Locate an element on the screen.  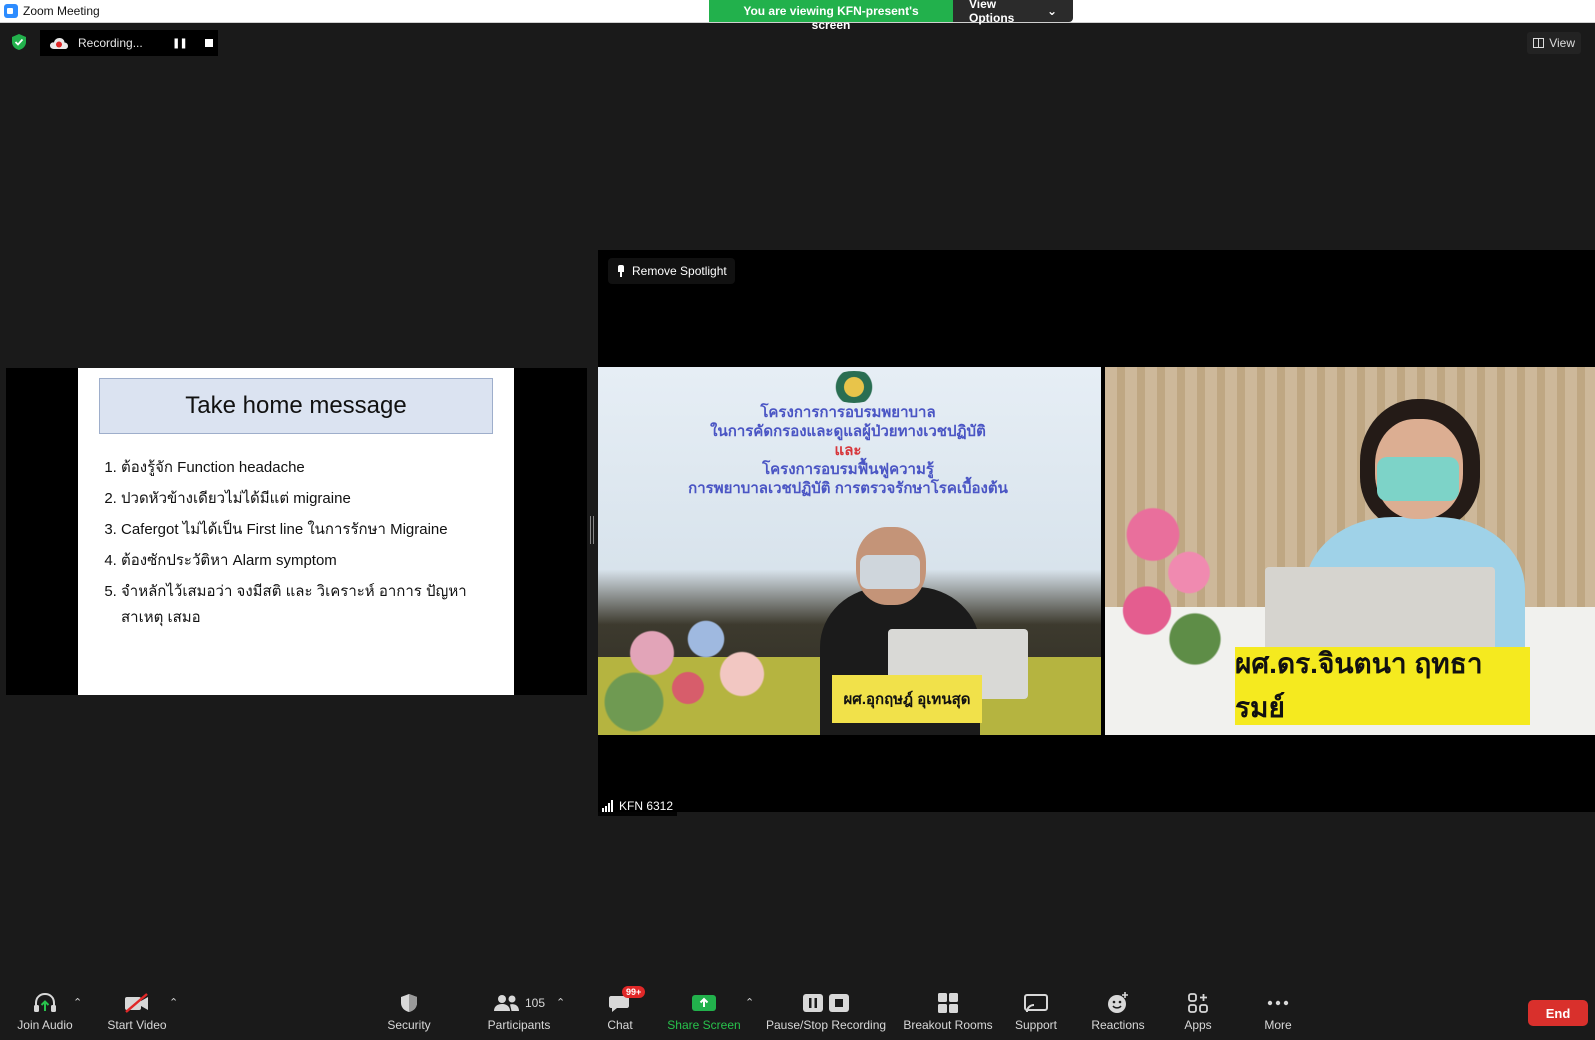
emblem-seal-icon is located at coordinates (854, 387).